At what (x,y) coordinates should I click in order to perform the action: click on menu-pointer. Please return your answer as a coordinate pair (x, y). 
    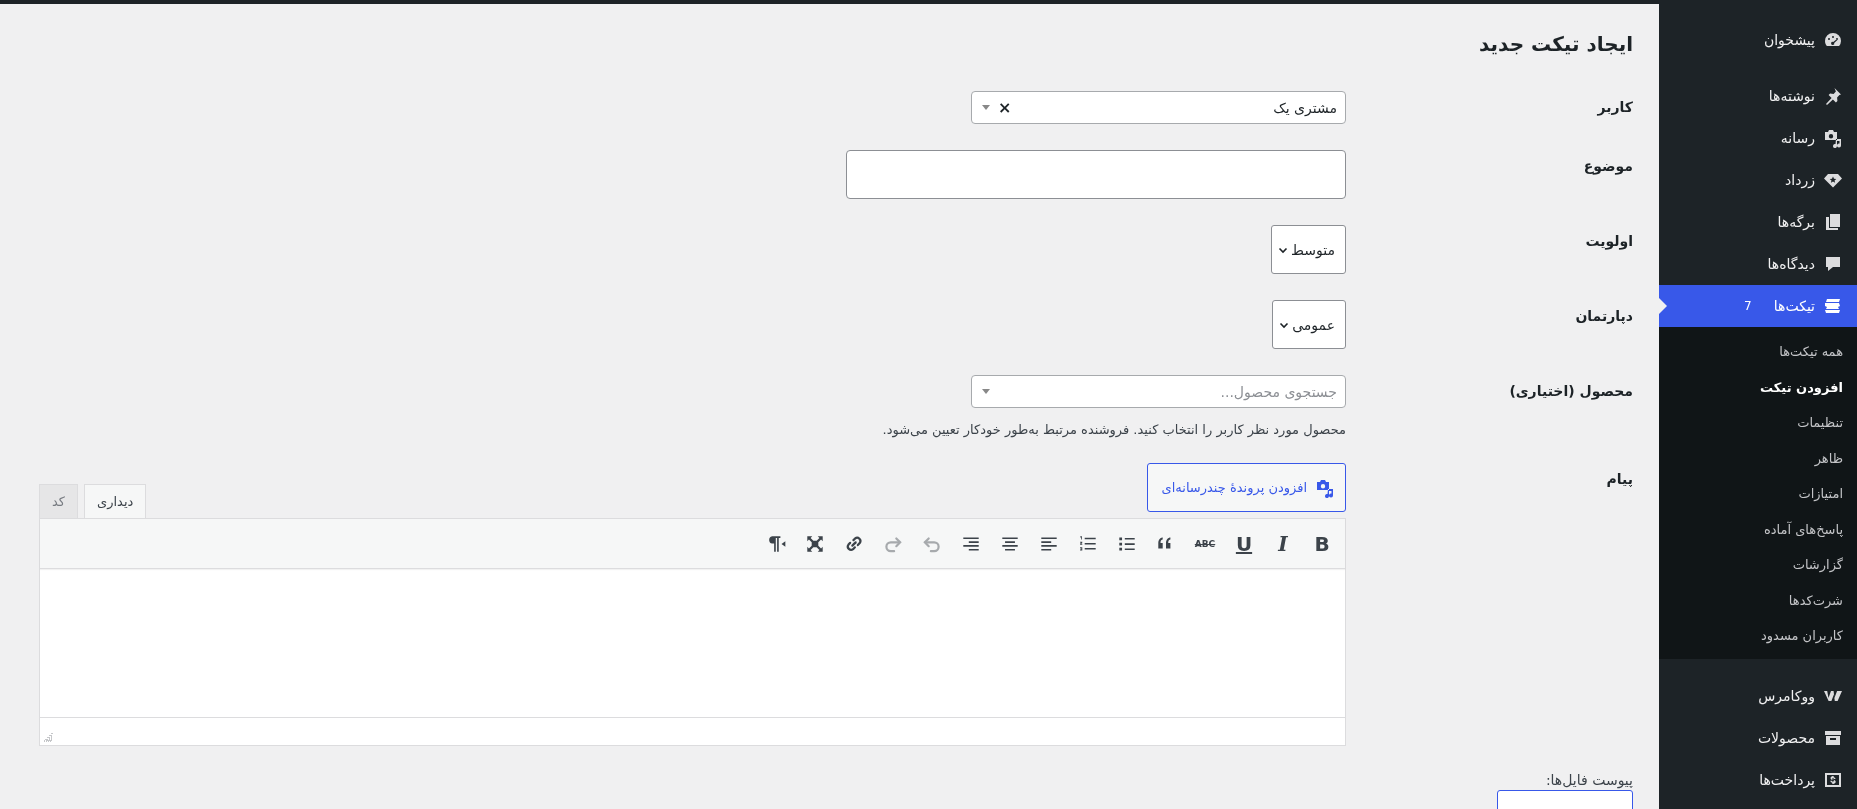
    Looking at the image, I should click on (1663, 306).